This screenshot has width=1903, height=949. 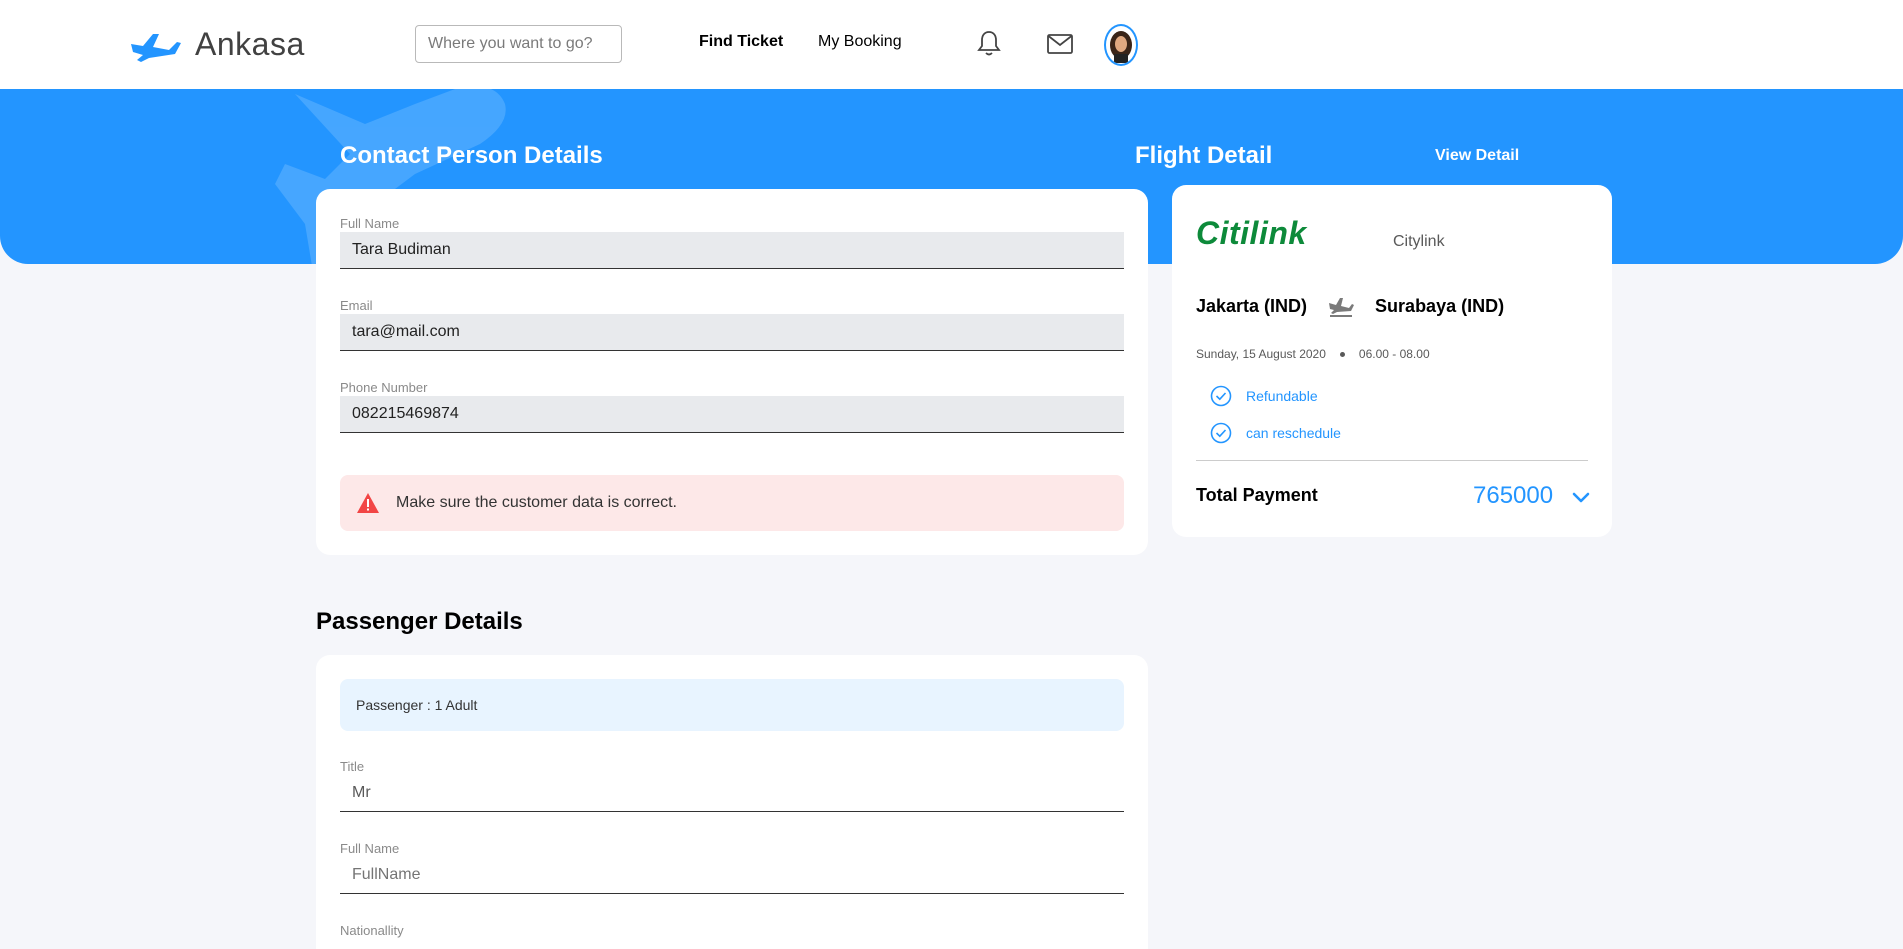 I want to click on divider, so click(x=1392, y=460).